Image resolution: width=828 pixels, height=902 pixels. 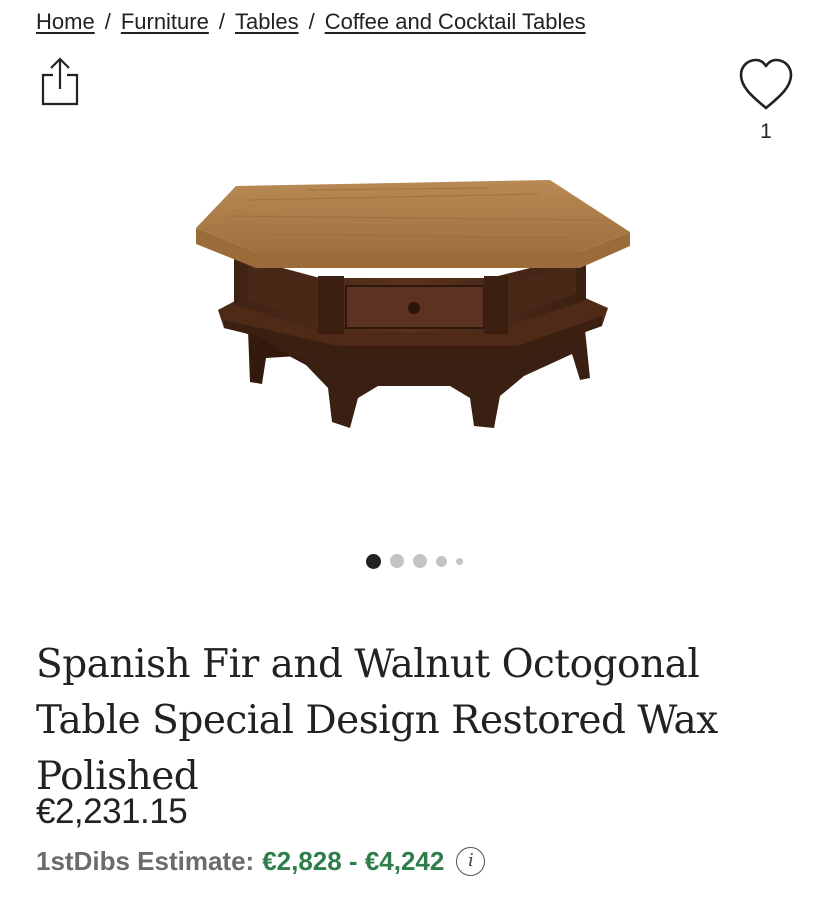 I want to click on favorite-count: 1, so click(x=766, y=131).